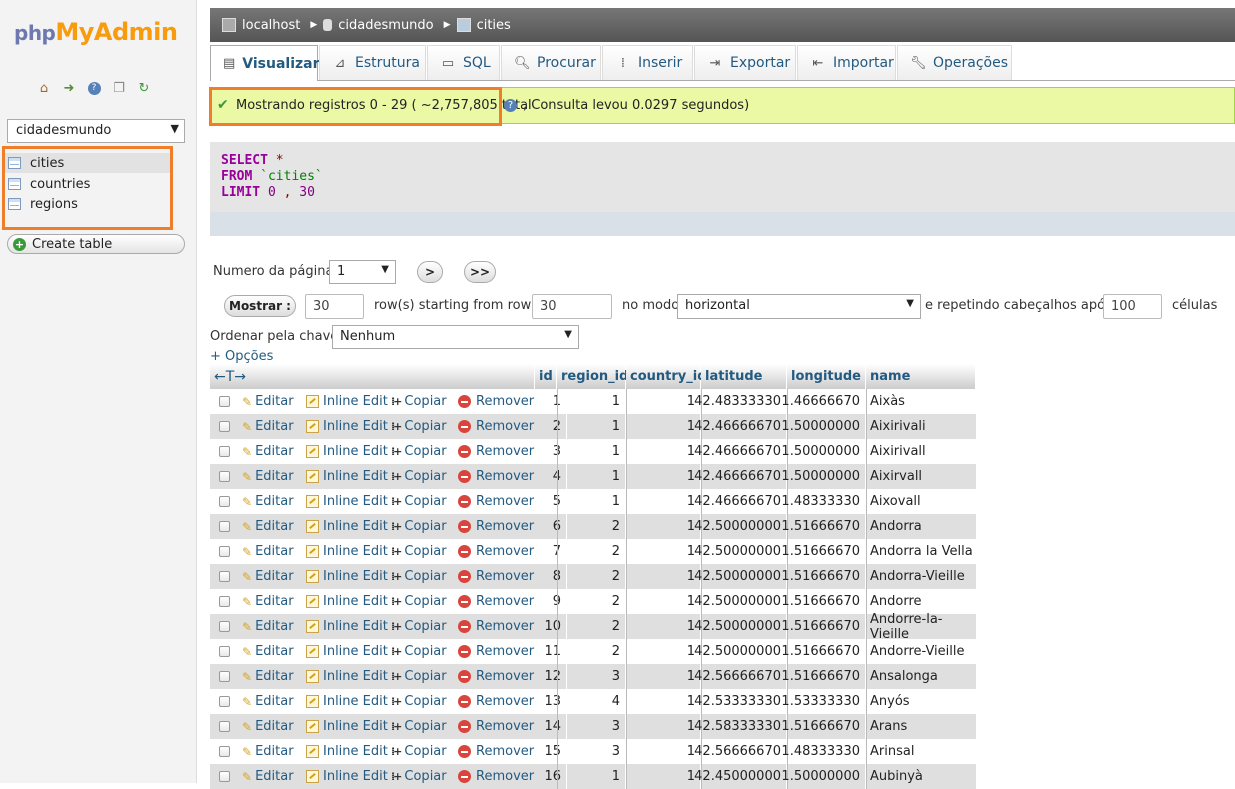 Image resolution: width=1235 pixels, height=789 pixels. Describe the element at coordinates (745, 62) in the screenshot. I see `tab-exportar: ⇥ Exportar` at that location.